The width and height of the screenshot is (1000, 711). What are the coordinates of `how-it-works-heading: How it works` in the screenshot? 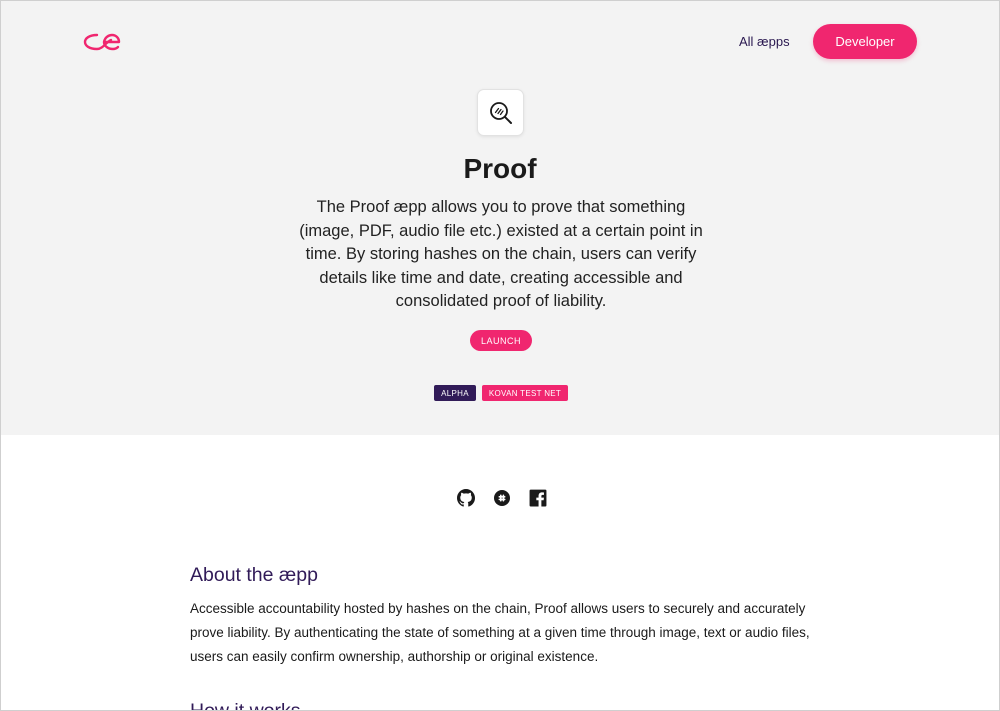 It's located at (245, 705).